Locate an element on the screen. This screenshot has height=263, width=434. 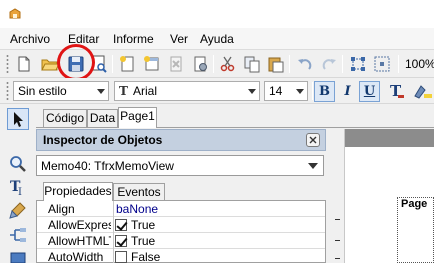
new-report-icon is located at coordinates (24, 64).